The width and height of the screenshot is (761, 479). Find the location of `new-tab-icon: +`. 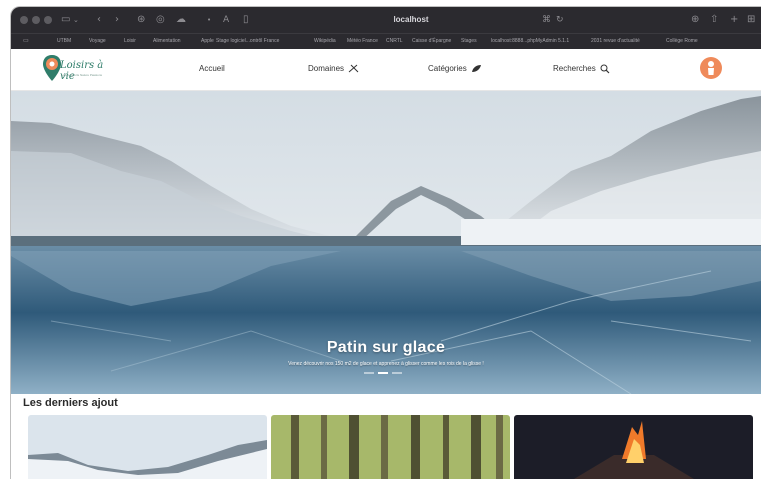

new-tab-icon: + is located at coordinates (734, 20).